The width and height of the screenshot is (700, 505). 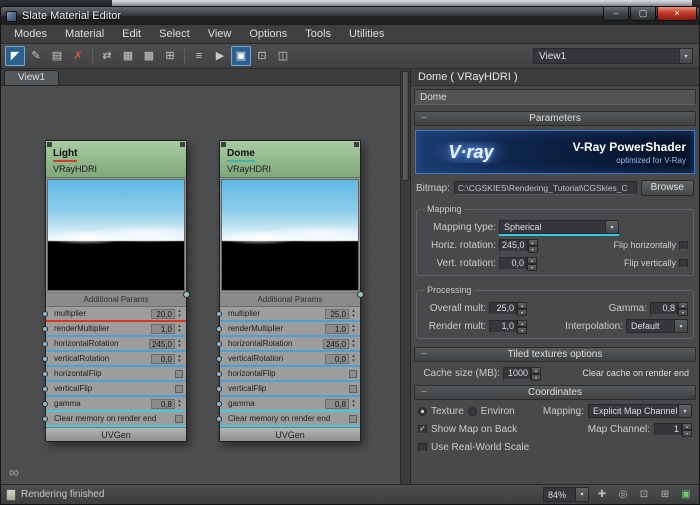 What do you see at coordinates (566, 494) in the screenshot?
I see `zoom-level-dropdown: 84%` at bounding box center [566, 494].